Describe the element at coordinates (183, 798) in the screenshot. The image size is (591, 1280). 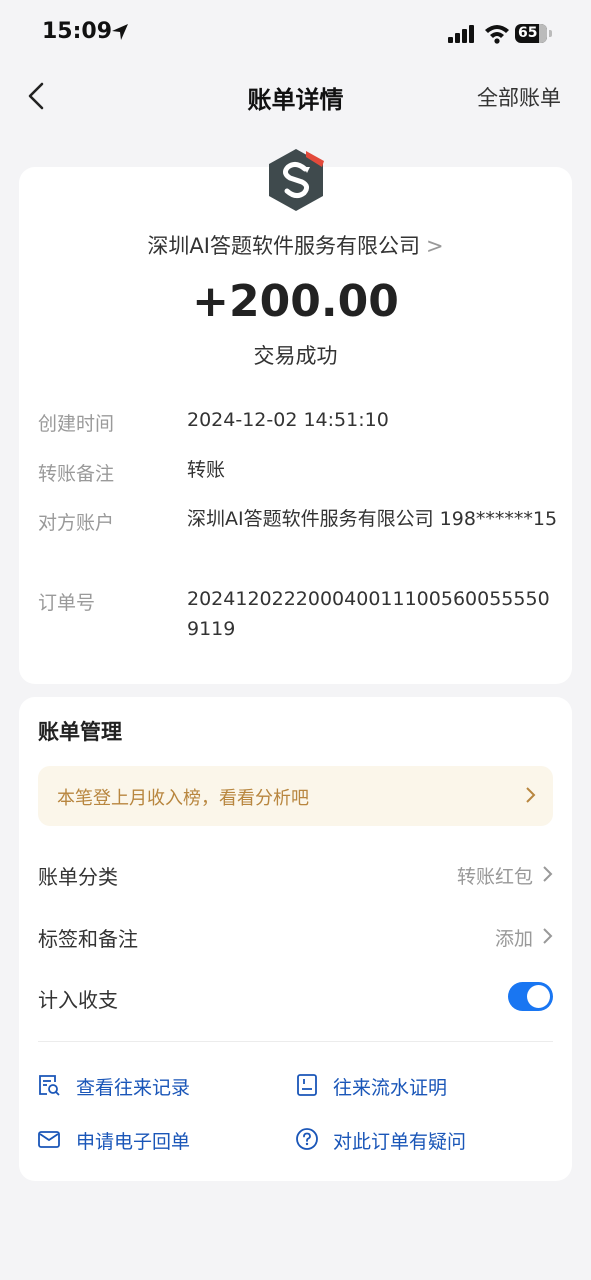
I see `banner-text: 本笔登上月收入榜，看看分析吧` at that location.